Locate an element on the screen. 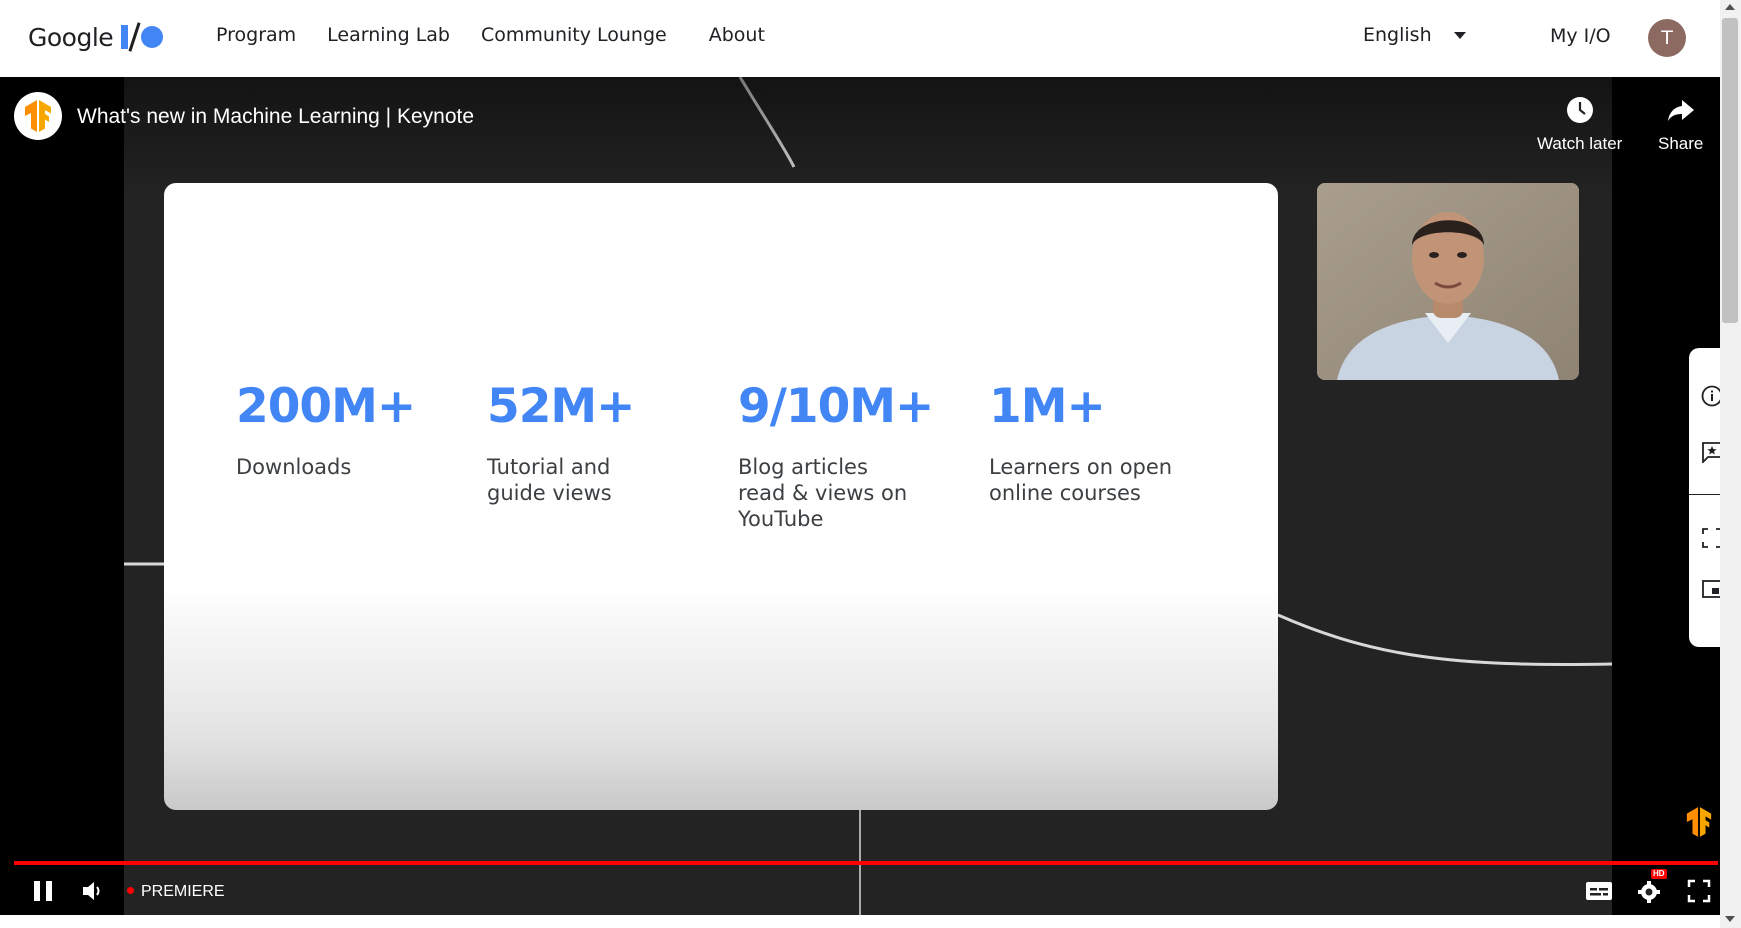 This screenshot has width=1741, height=928. hd-badge: HD is located at coordinates (1659, 874).